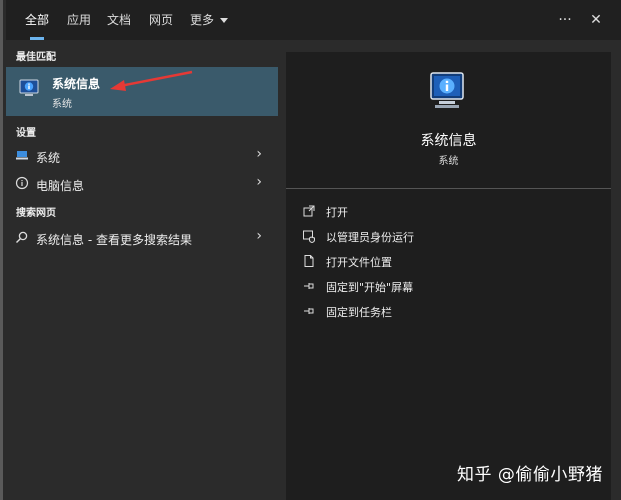 The height and width of the screenshot is (500, 621). I want to click on settings-item-system: 系统 ›, so click(142, 156).